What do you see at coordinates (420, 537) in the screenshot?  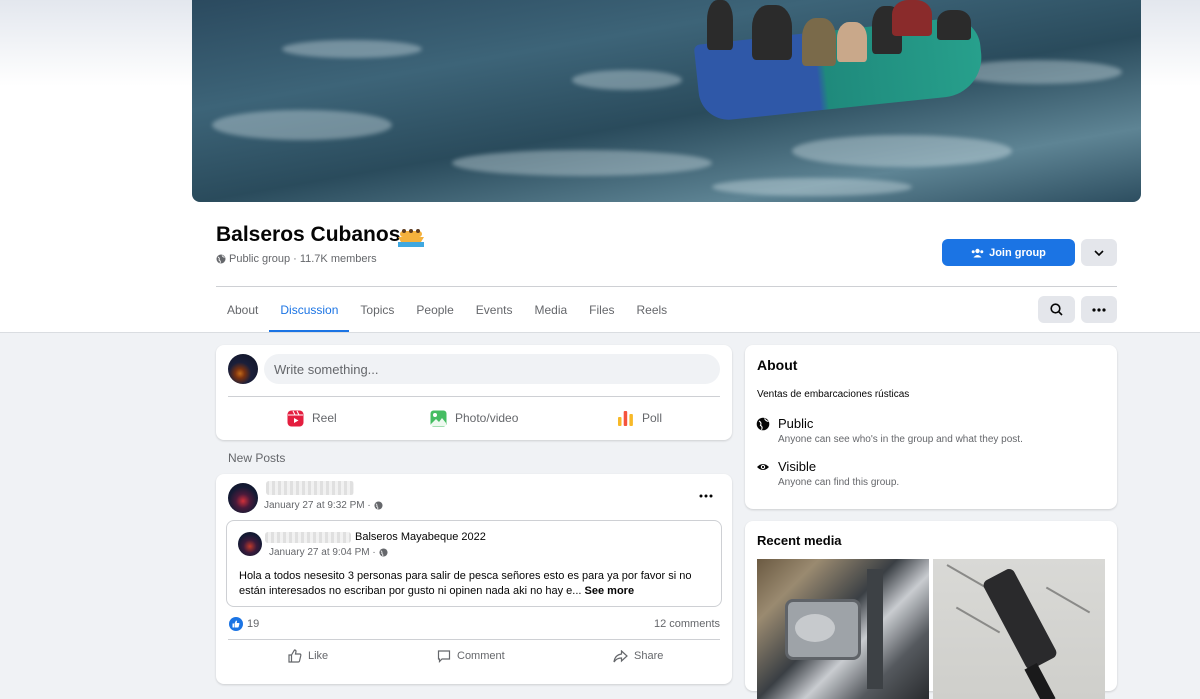 I see `shared-group-name: Balseros Mayabeque 2022` at bounding box center [420, 537].